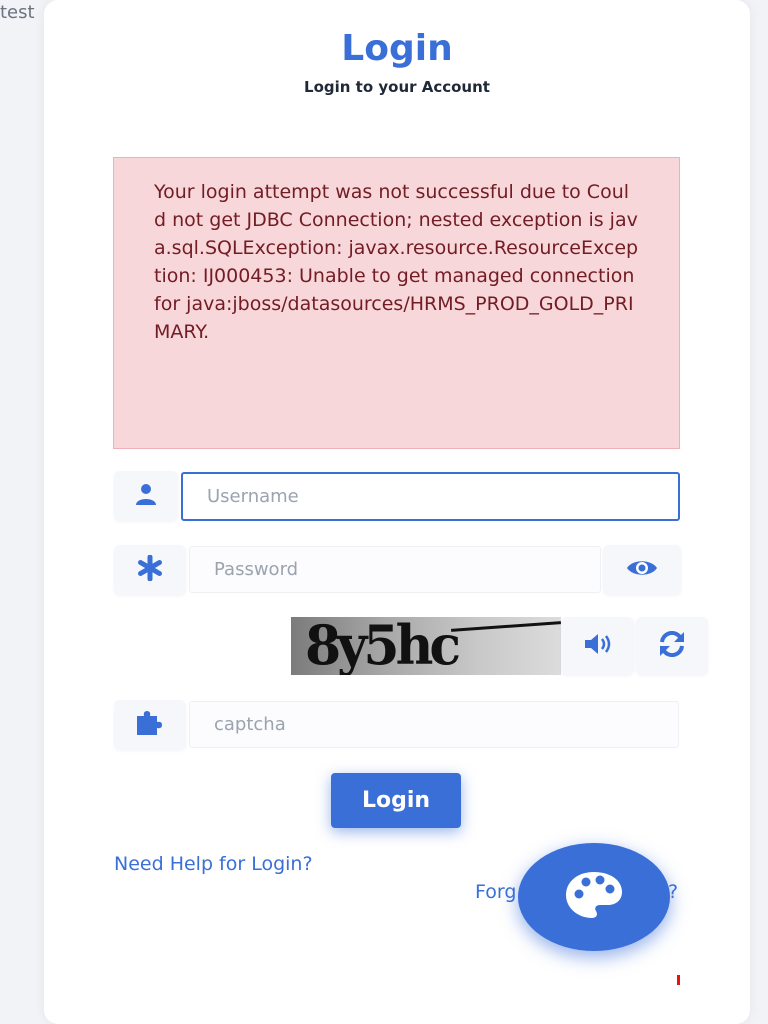 Image resolution: width=768 pixels, height=1024 pixels. What do you see at coordinates (17, 12) in the screenshot?
I see `corner-text: test` at bounding box center [17, 12].